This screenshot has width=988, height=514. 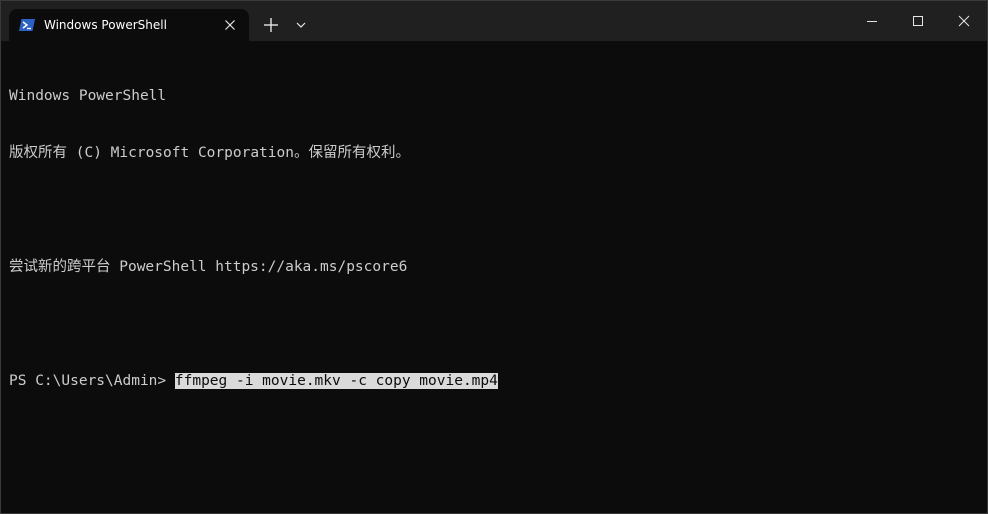 I want to click on close-icon, so click(x=964, y=21).